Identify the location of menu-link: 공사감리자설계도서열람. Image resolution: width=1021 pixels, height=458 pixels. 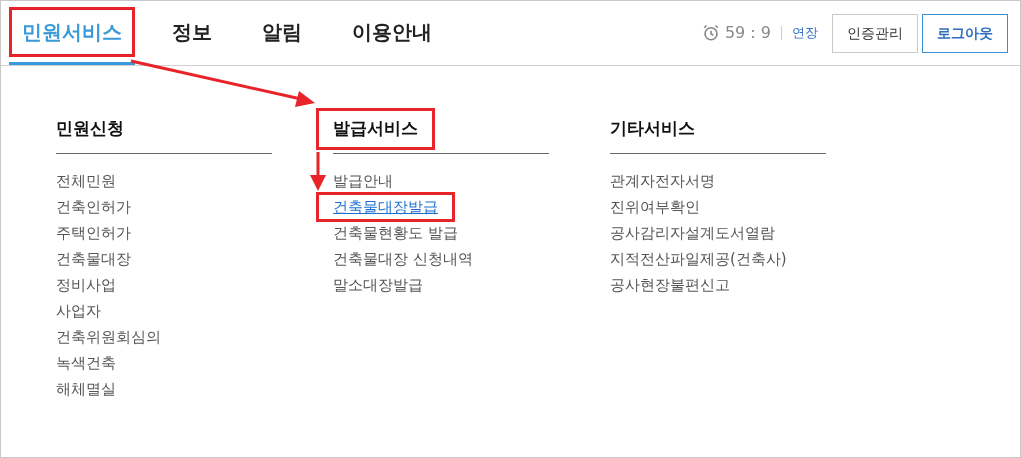
(692, 233).